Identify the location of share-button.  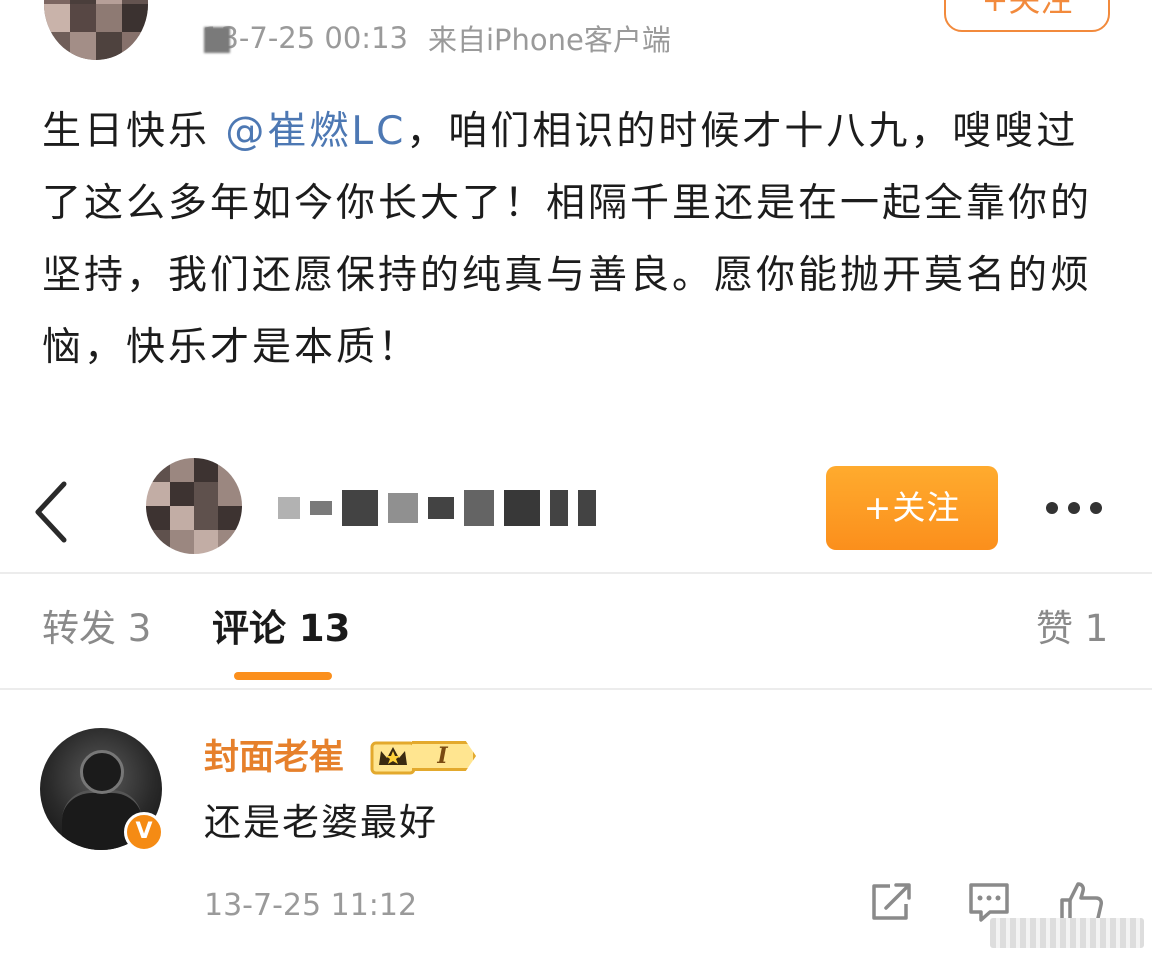
(892, 902).